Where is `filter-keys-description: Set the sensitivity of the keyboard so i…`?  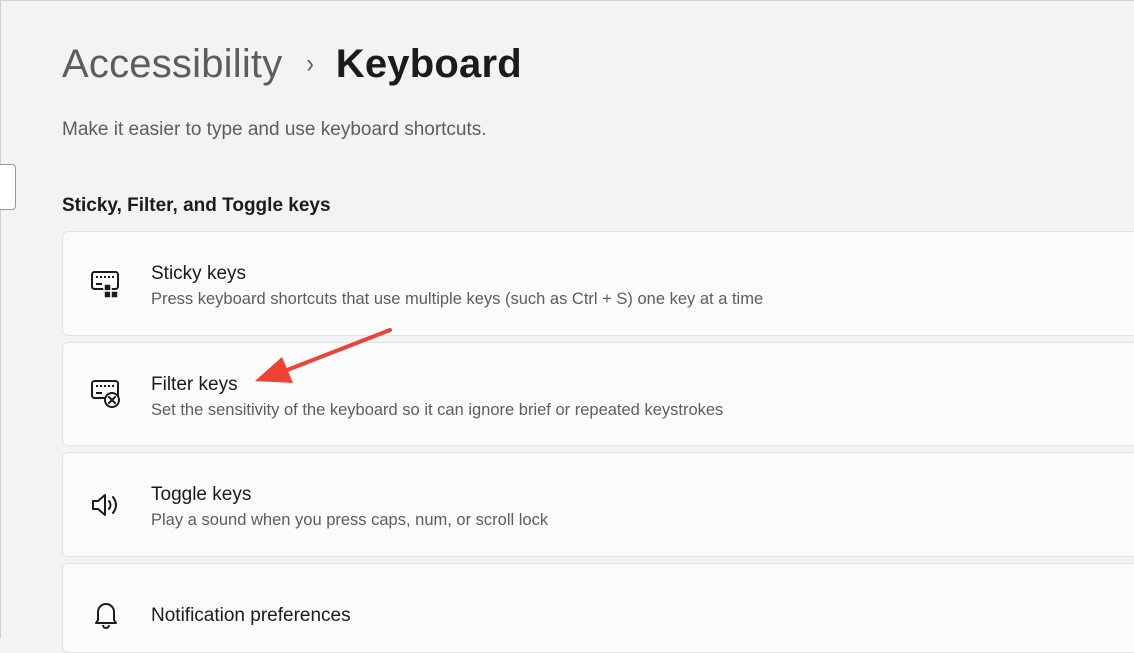
filter-keys-description: Set the sensitivity of the keyboard so i… is located at coordinates (437, 410).